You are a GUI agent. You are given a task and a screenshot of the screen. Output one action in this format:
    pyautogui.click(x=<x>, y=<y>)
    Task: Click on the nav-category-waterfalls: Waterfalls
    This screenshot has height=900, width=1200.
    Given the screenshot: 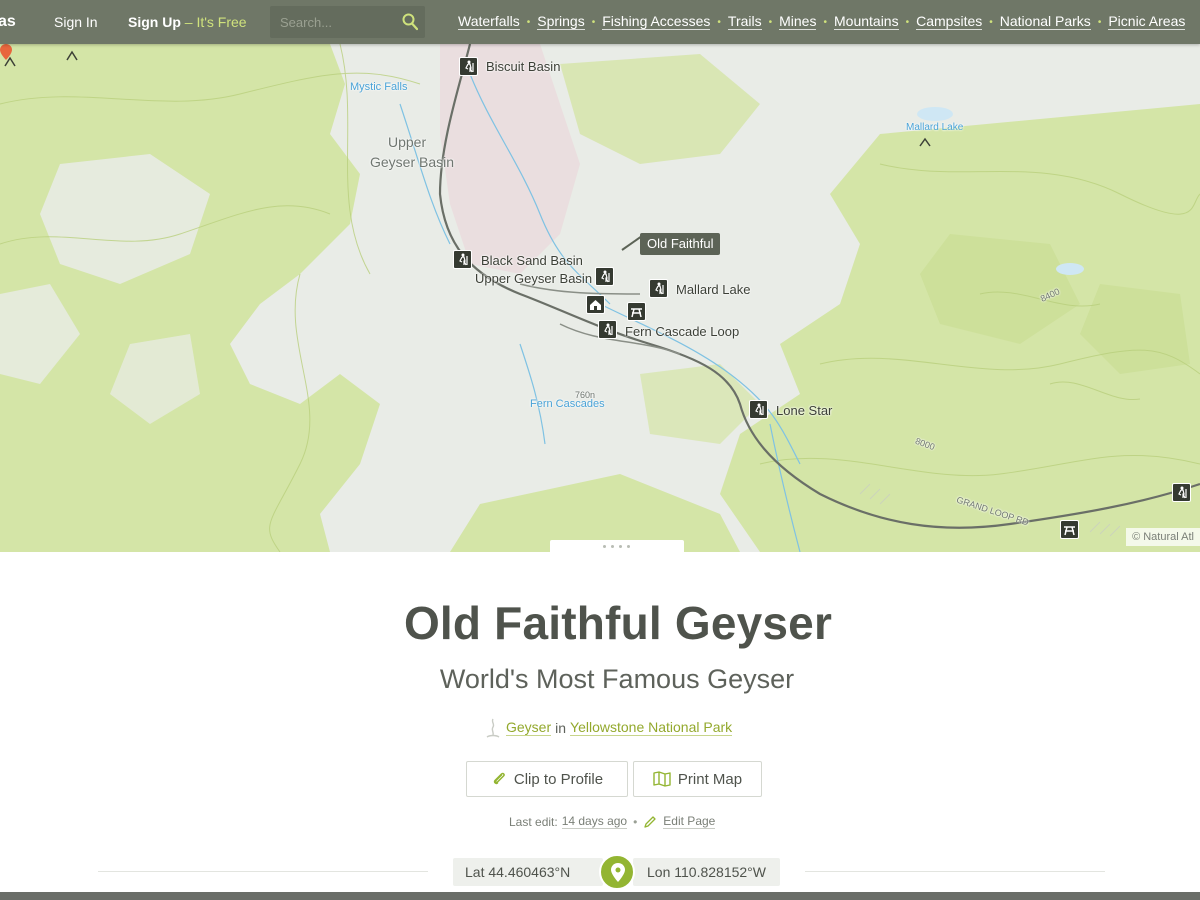 What is the action you would take?
    pyautogui.click(x=489, y=22)
    